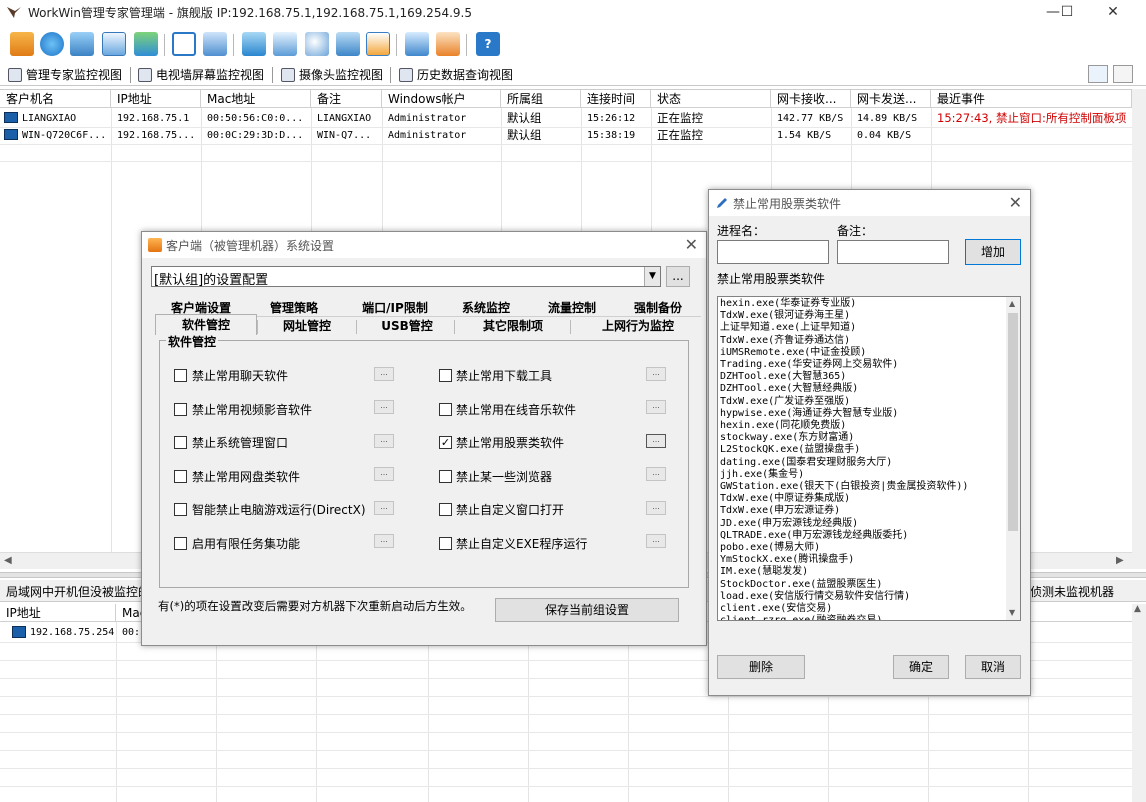 The image size is (1146, 802). I want to click on tab-port-ip-limit: 端口/IP限制, so click(395, 307).